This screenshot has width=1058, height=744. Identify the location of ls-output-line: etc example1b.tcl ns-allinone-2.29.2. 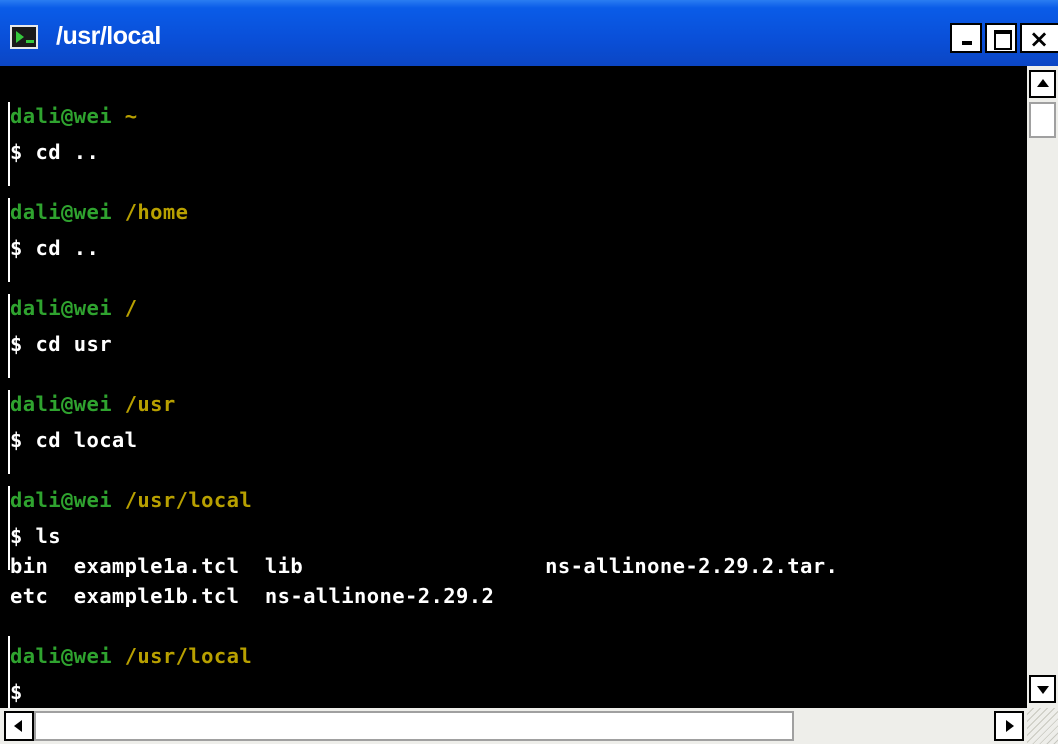
(252, 596).